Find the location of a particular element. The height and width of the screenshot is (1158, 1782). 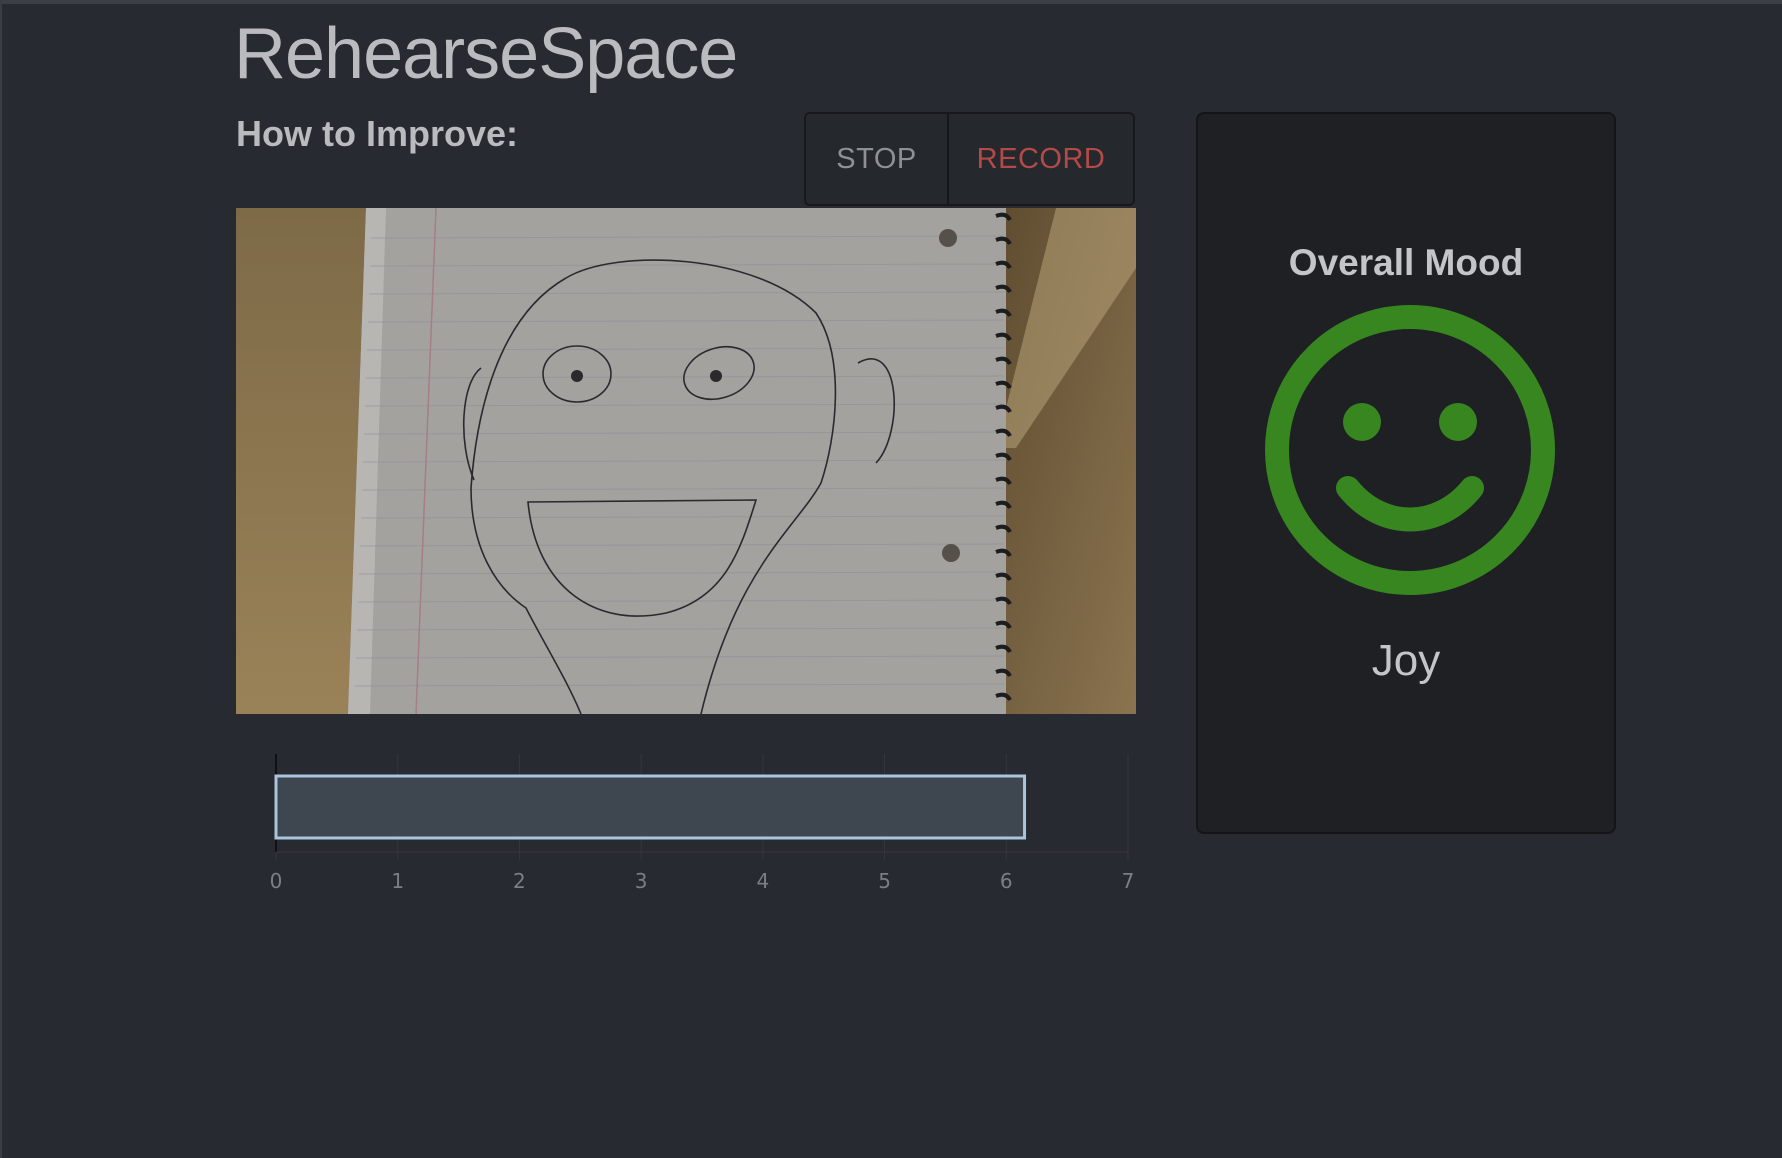

smiley-face-icon is located at coordinates (1410, 450).